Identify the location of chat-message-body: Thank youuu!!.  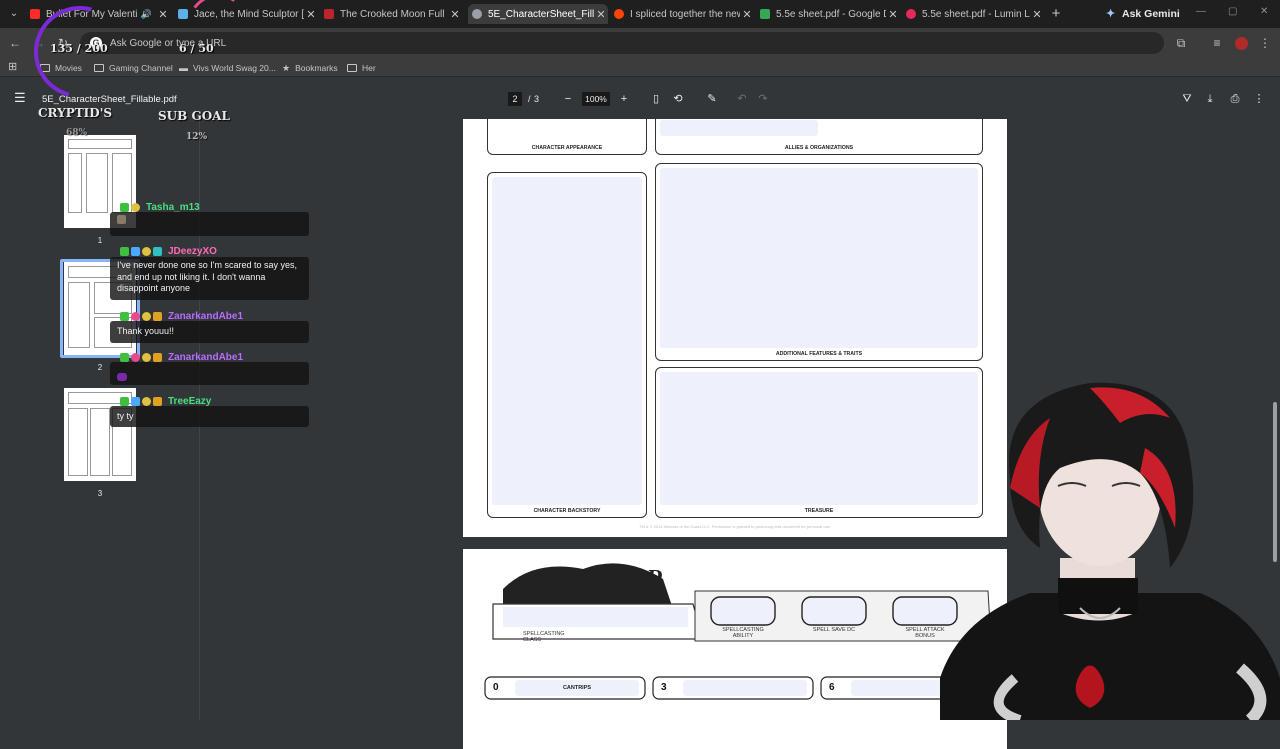
(209, 332).